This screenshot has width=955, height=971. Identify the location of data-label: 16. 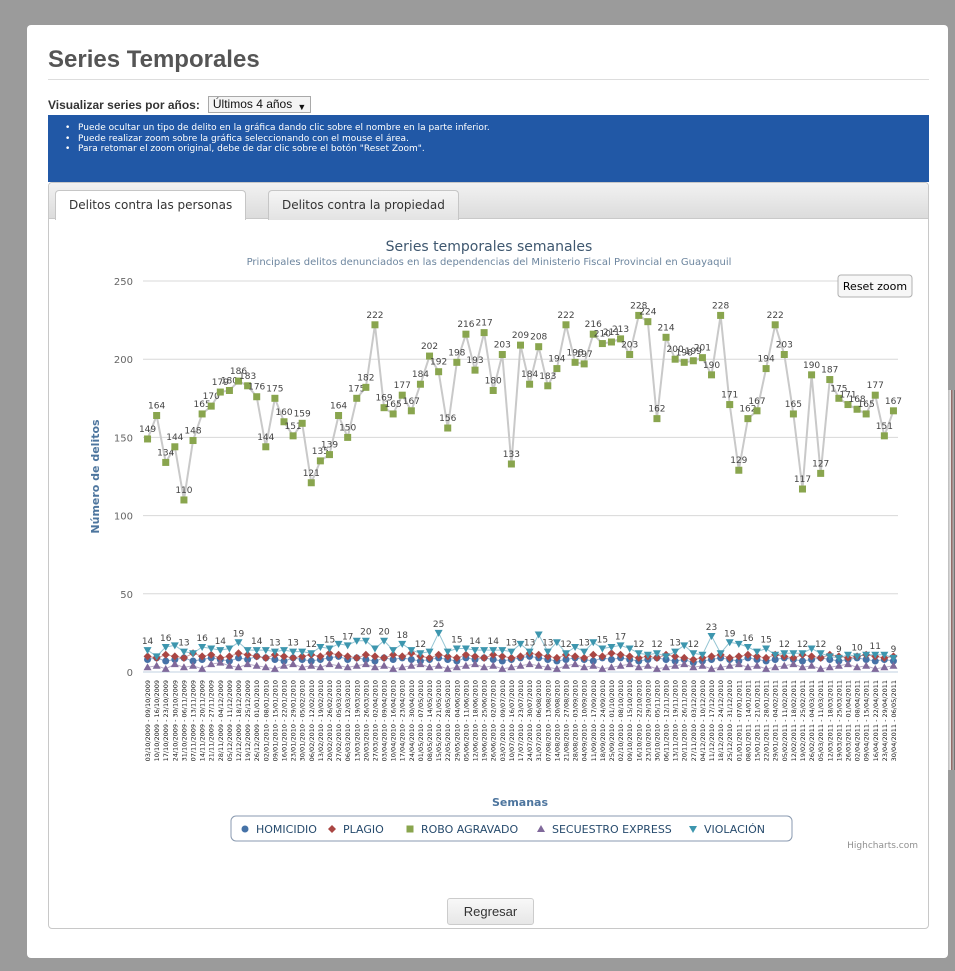
(202, 639).